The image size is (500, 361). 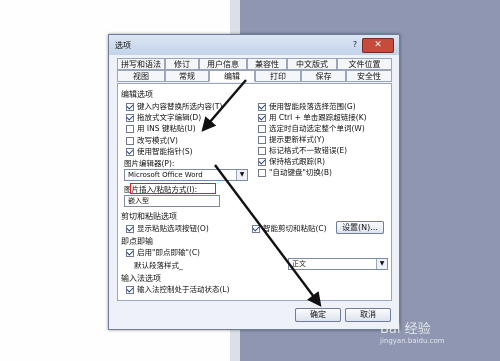 I want to click on opt-label: 输入法控制处于活动状态(L), so click(x=183, y=289).